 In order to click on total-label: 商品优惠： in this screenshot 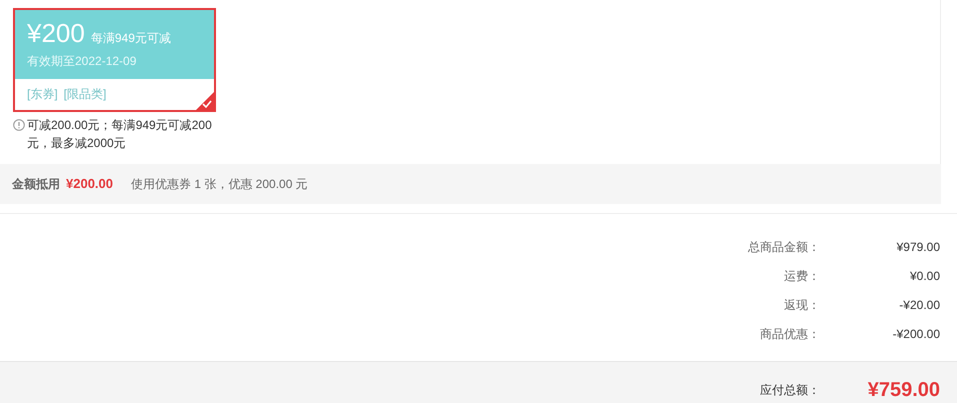, I will do `click(790, 334)`.